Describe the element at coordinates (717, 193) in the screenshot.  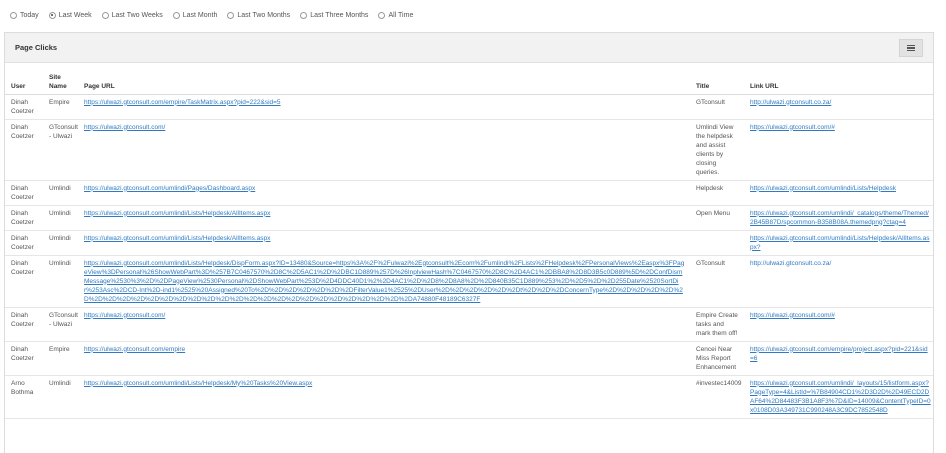
I see `cell-title: Helpdesk` at that location.